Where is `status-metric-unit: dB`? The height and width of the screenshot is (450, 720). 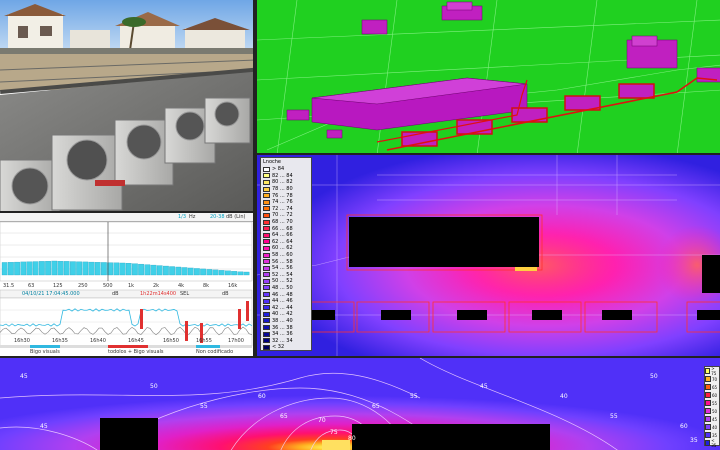 status-metric-unit: dB is located at coordinates (225, 294).